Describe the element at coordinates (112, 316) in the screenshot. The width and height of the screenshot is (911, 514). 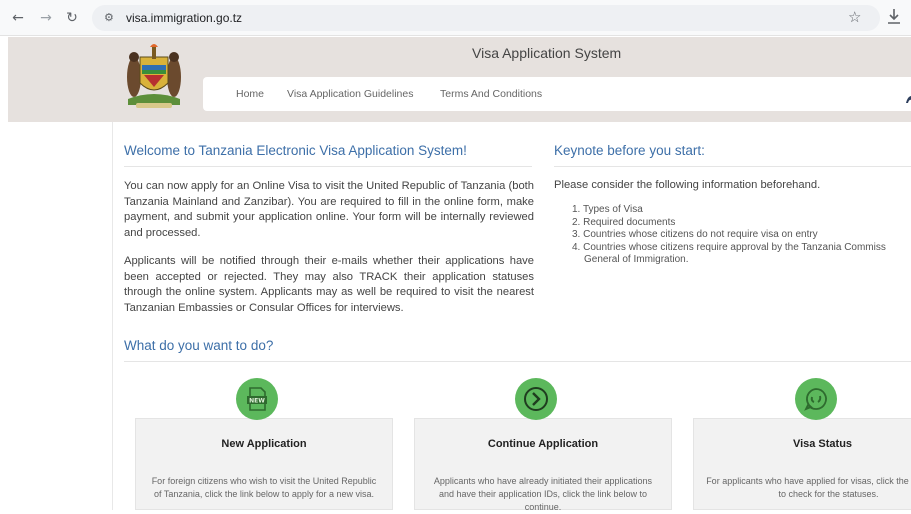
I see `content-left-border` at that location.